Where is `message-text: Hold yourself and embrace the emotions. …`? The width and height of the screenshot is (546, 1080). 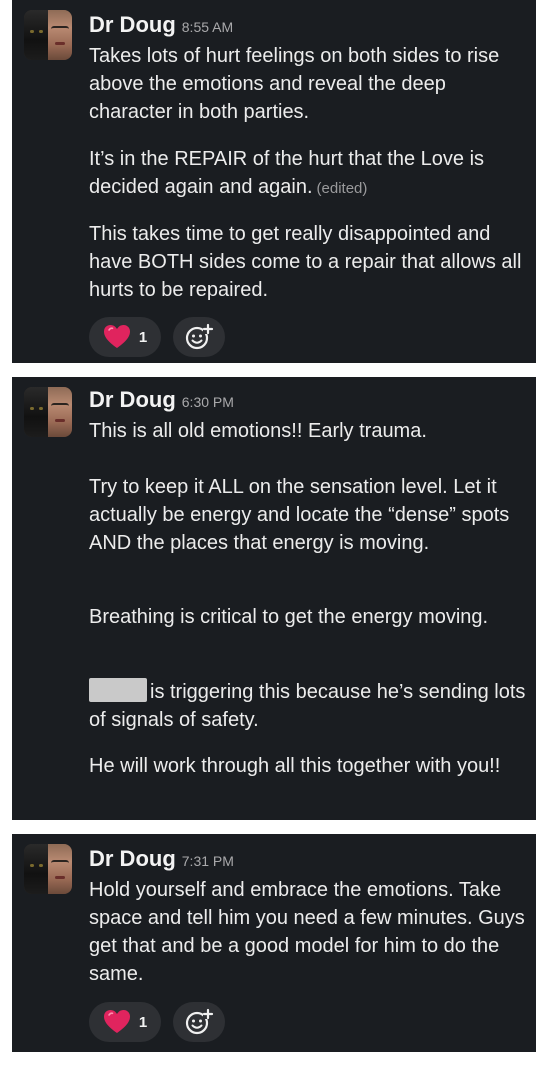
message-text: Hold yourself and embrace the emotions. … is located at coordinates (307, 932).